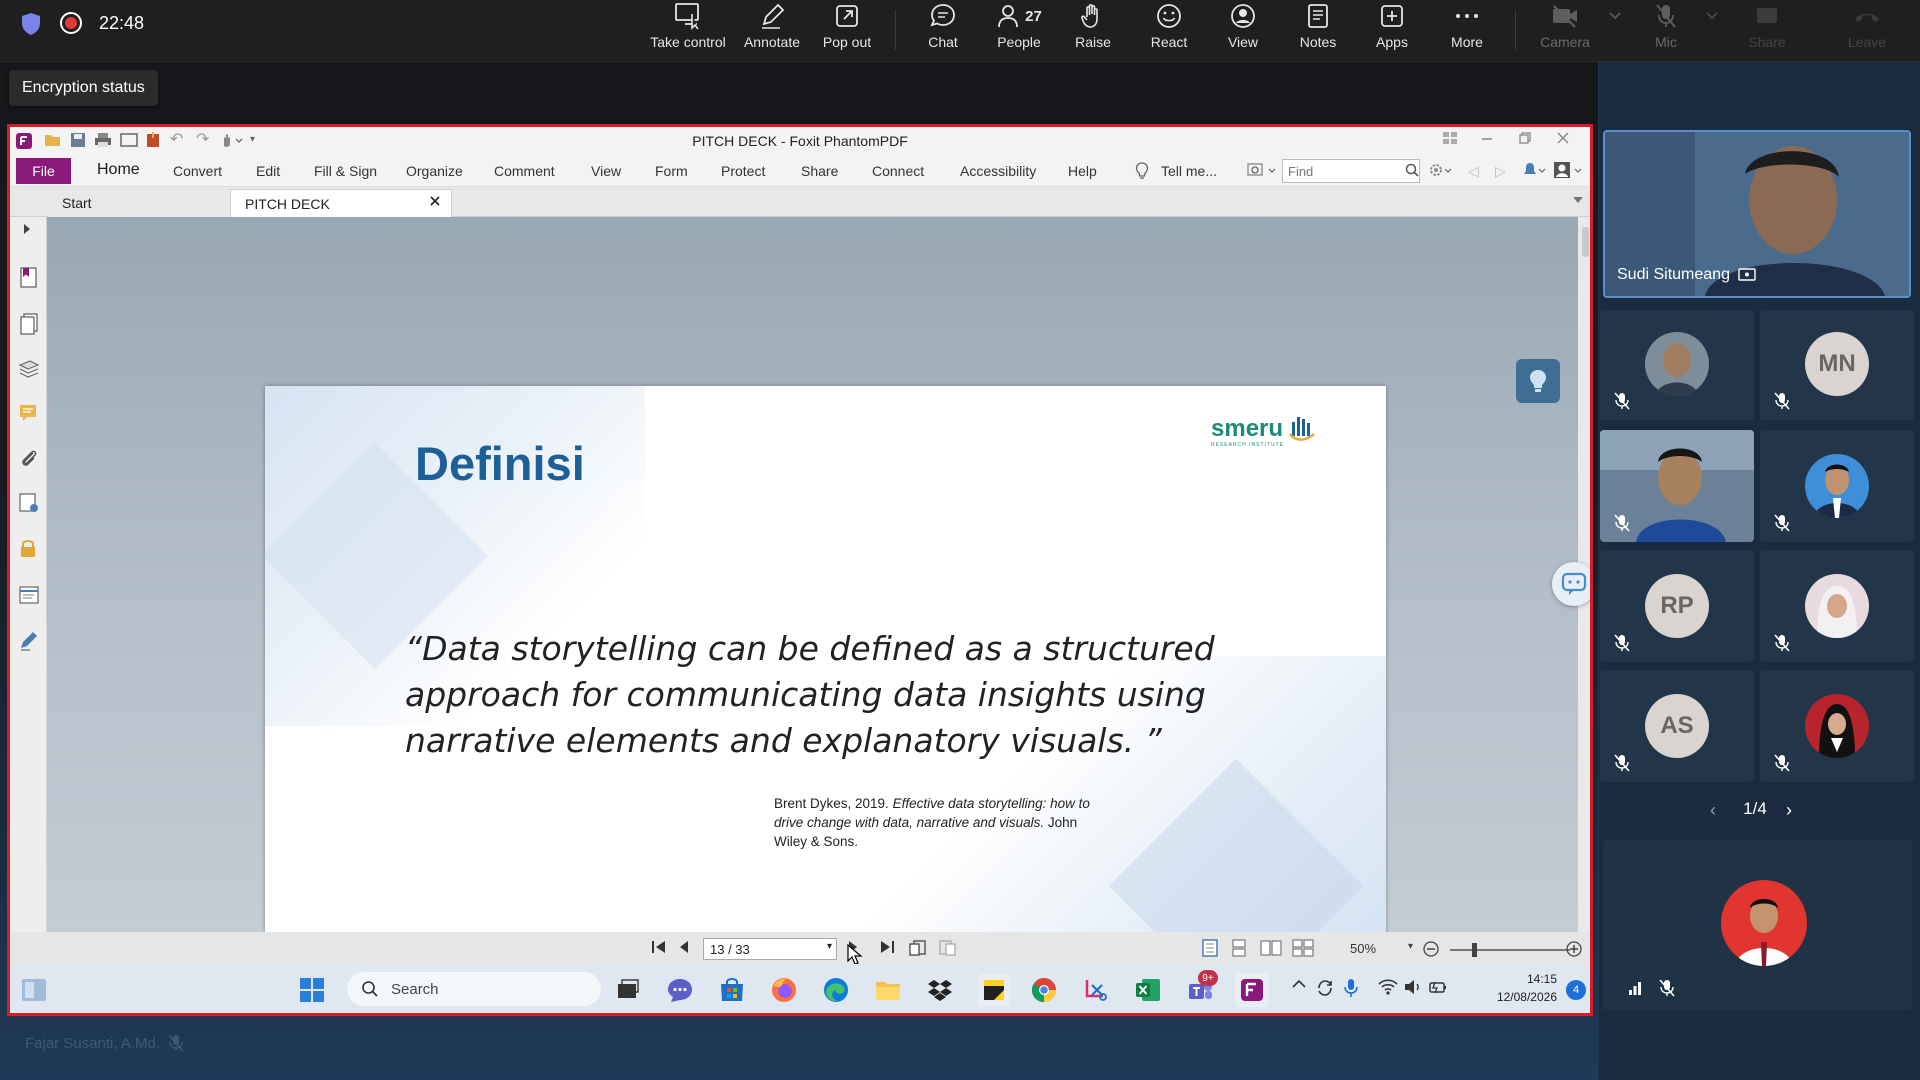  I want to click on participant-video-tile, so click(1677, 486).